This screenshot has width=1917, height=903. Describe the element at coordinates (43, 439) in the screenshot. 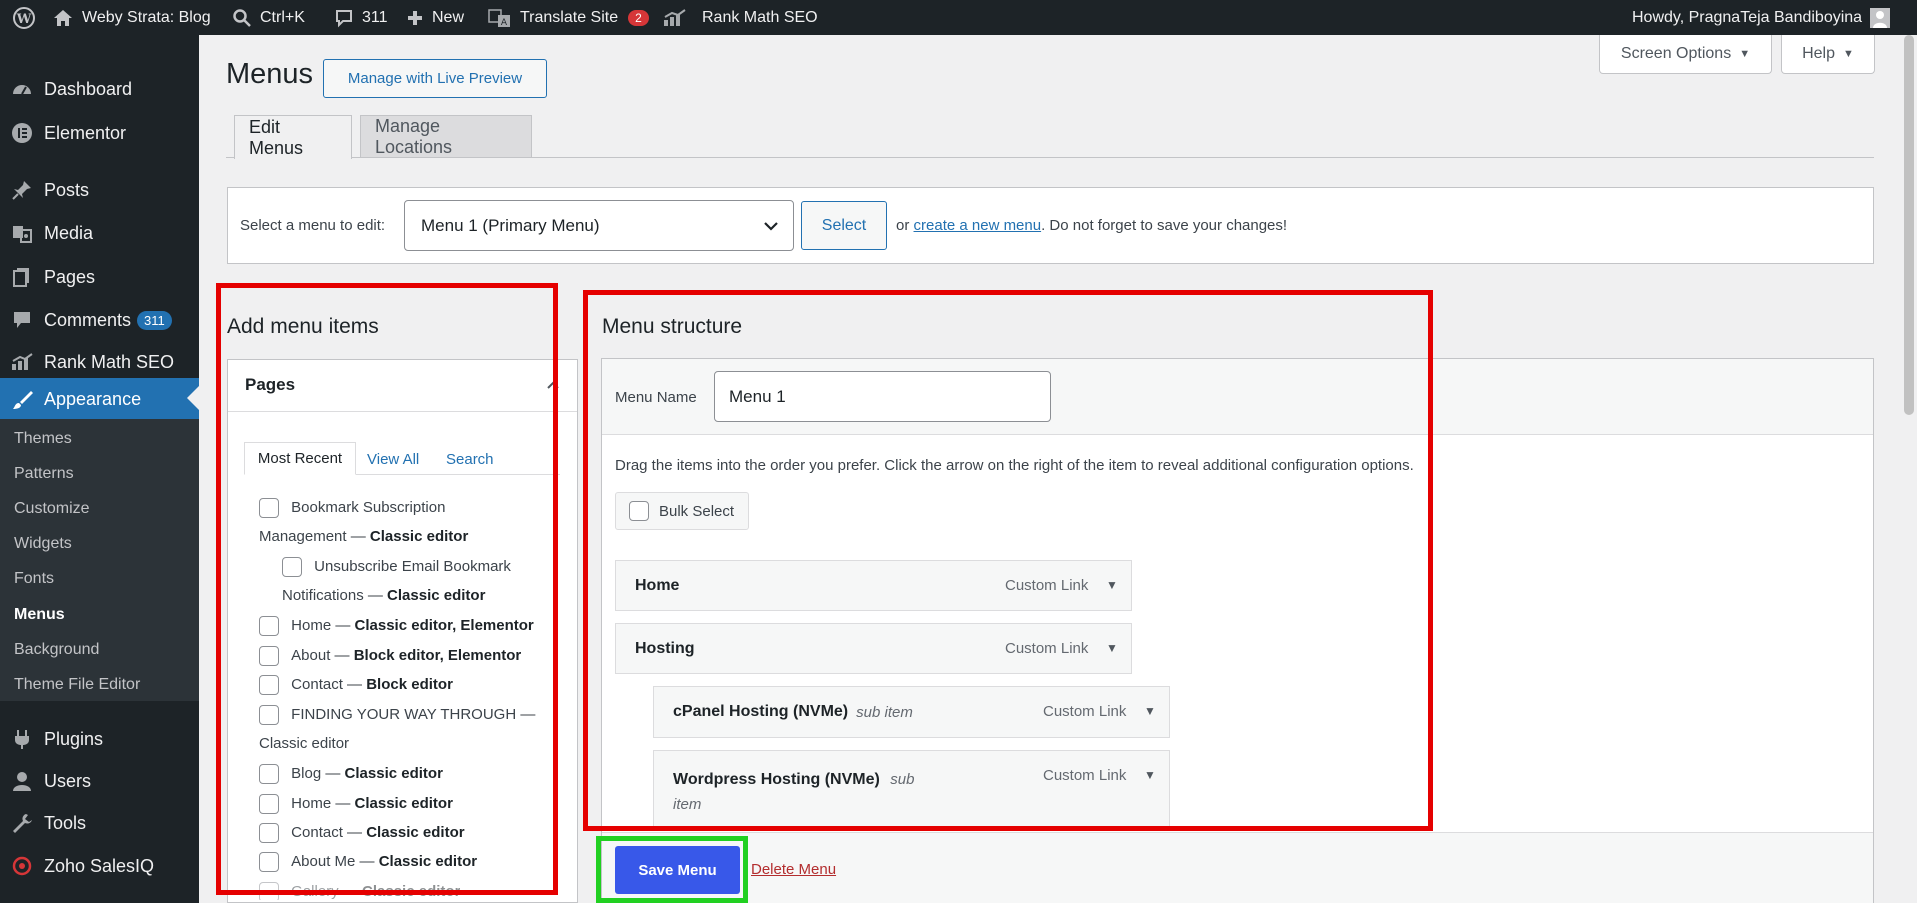

I see `submenu-themes: Themes` at that location.